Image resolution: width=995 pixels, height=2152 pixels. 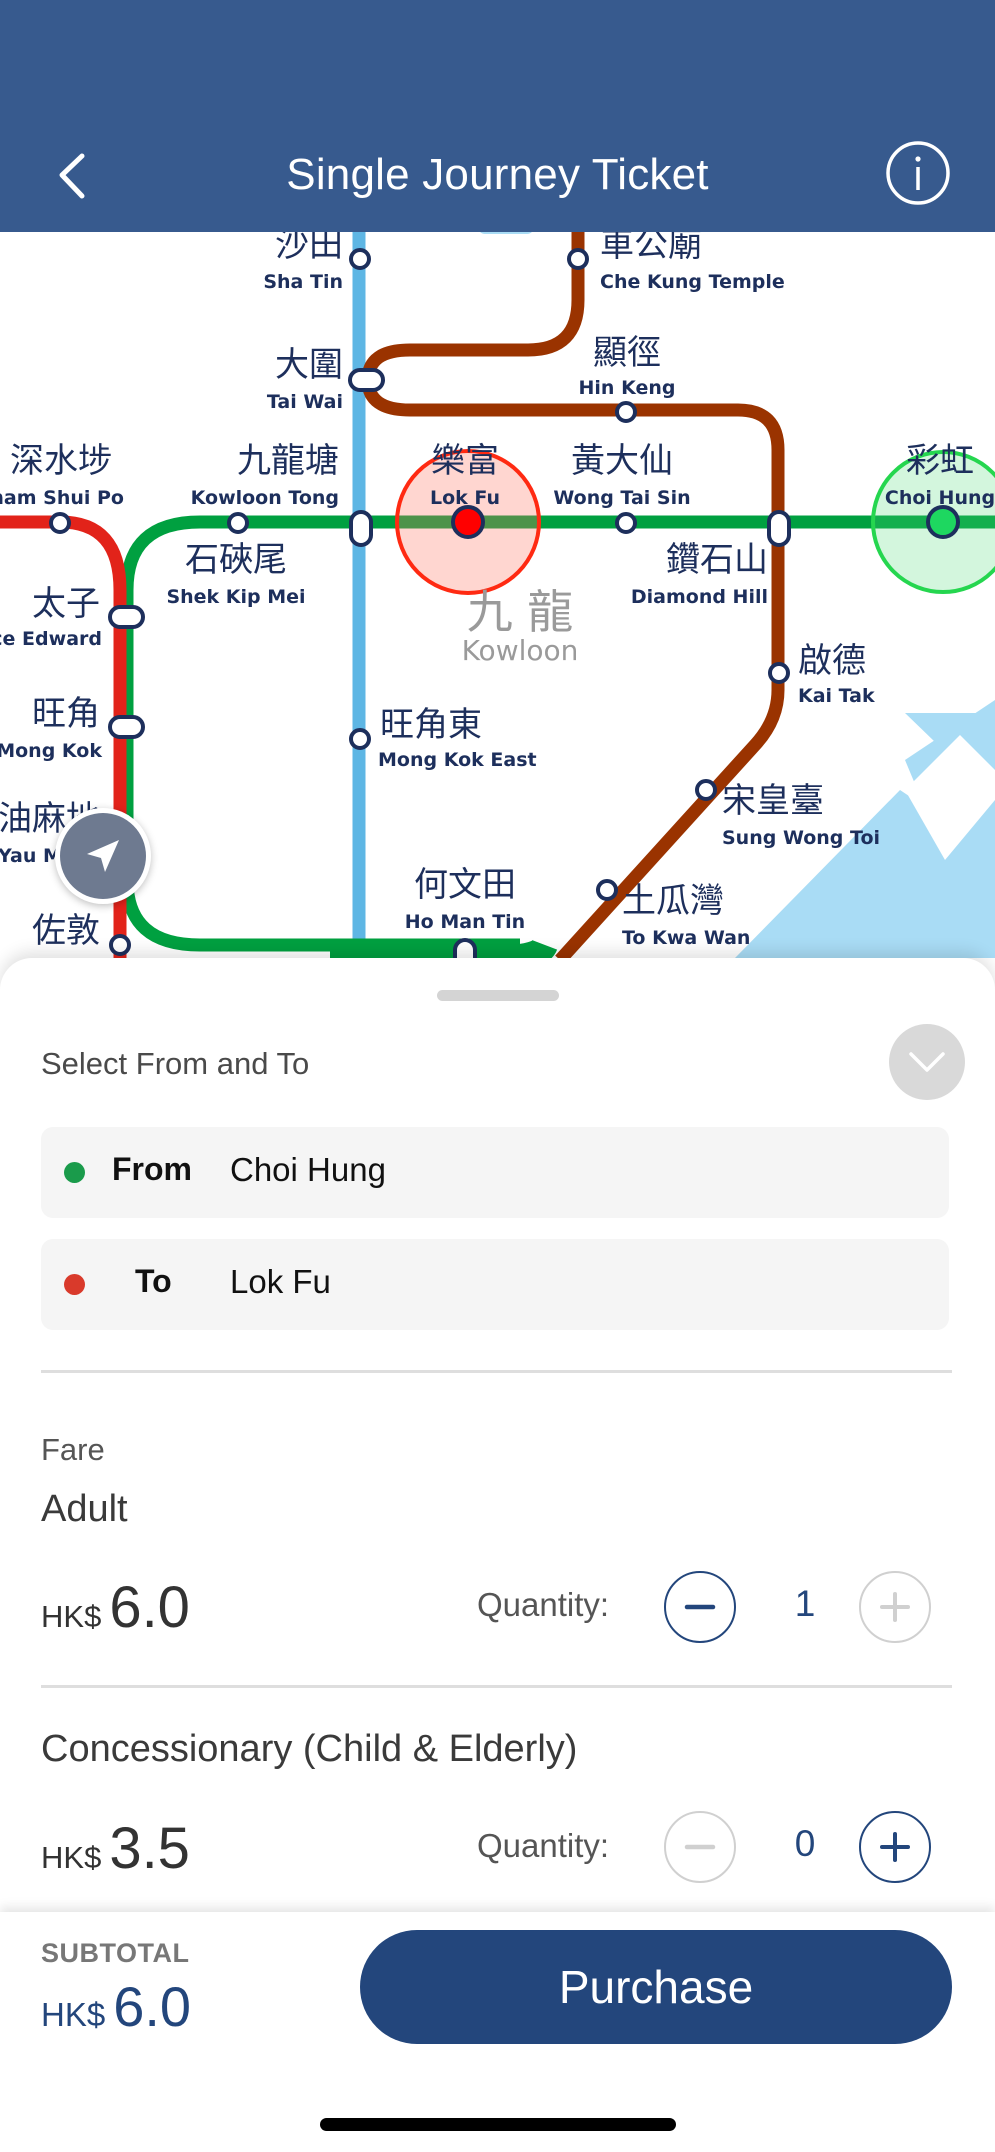 What do you see at coordinates (465, 461) in the screenshot?
I see `label-zh: 樂富` at bounding box center [465, 461].